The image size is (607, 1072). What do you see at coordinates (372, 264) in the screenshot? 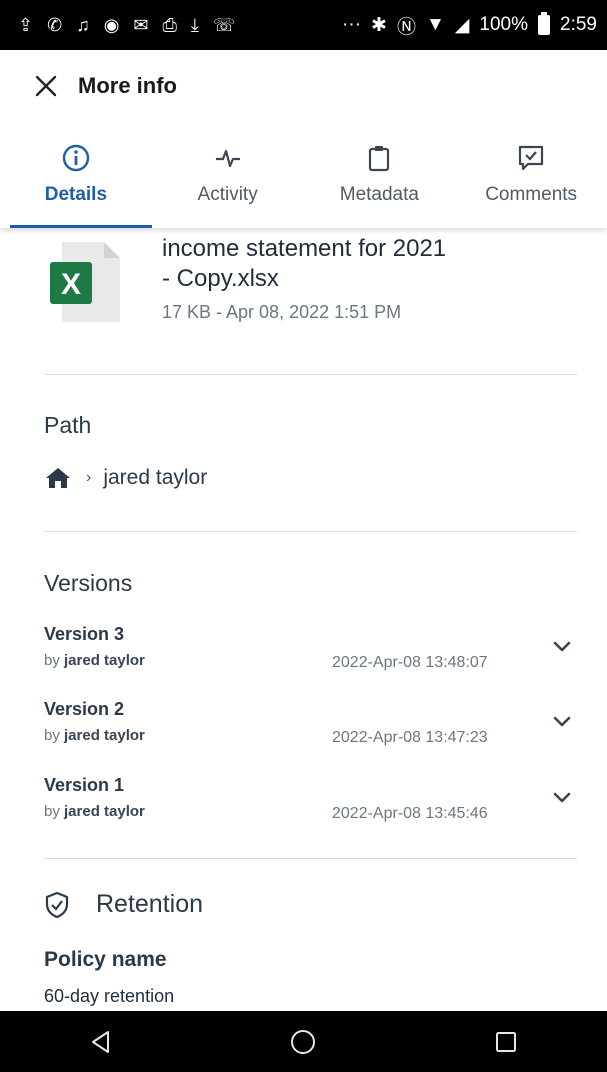
I see `file-name: income statement for 2021 - Copy.xlsx` at bounding box center [372, 264].